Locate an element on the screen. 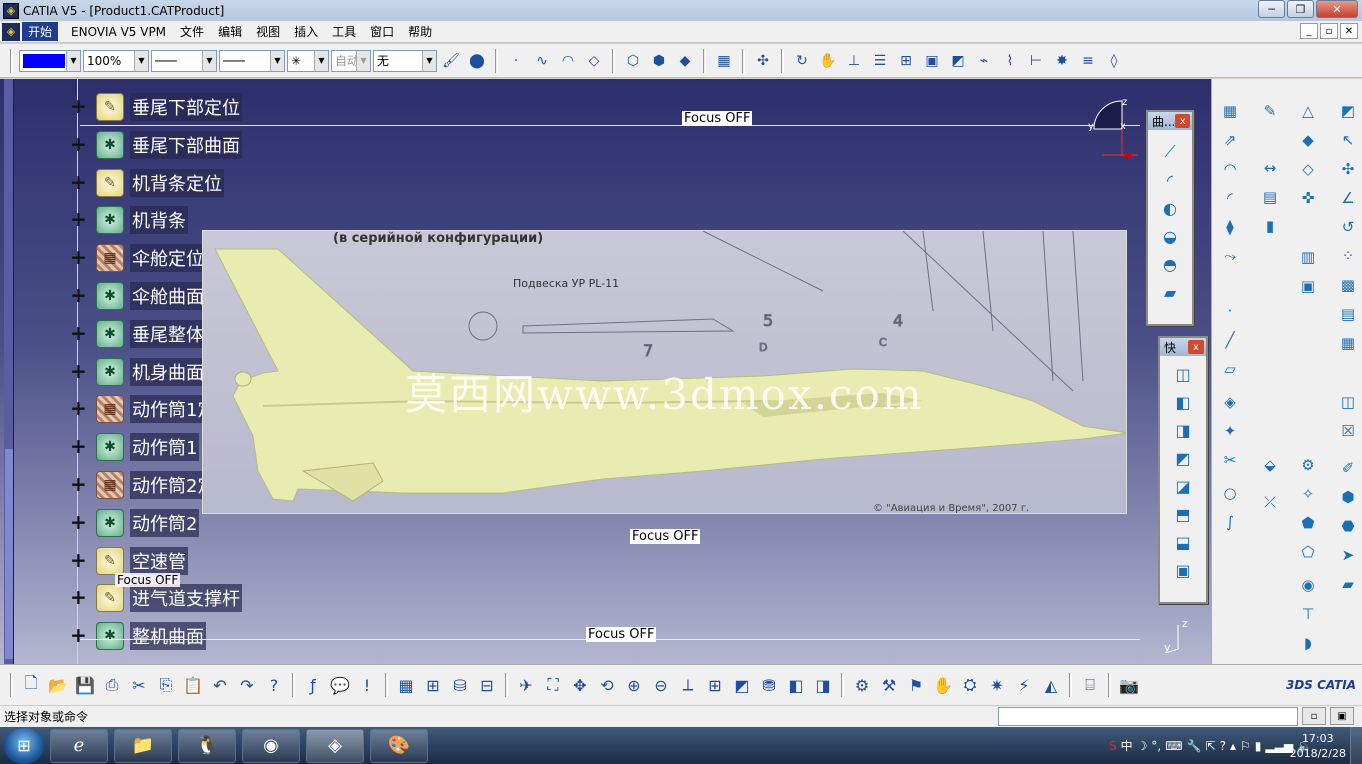 The height and width of the screenshot is (764, 1362). print-icon: ⎙ is located at coordinates (112, 685).